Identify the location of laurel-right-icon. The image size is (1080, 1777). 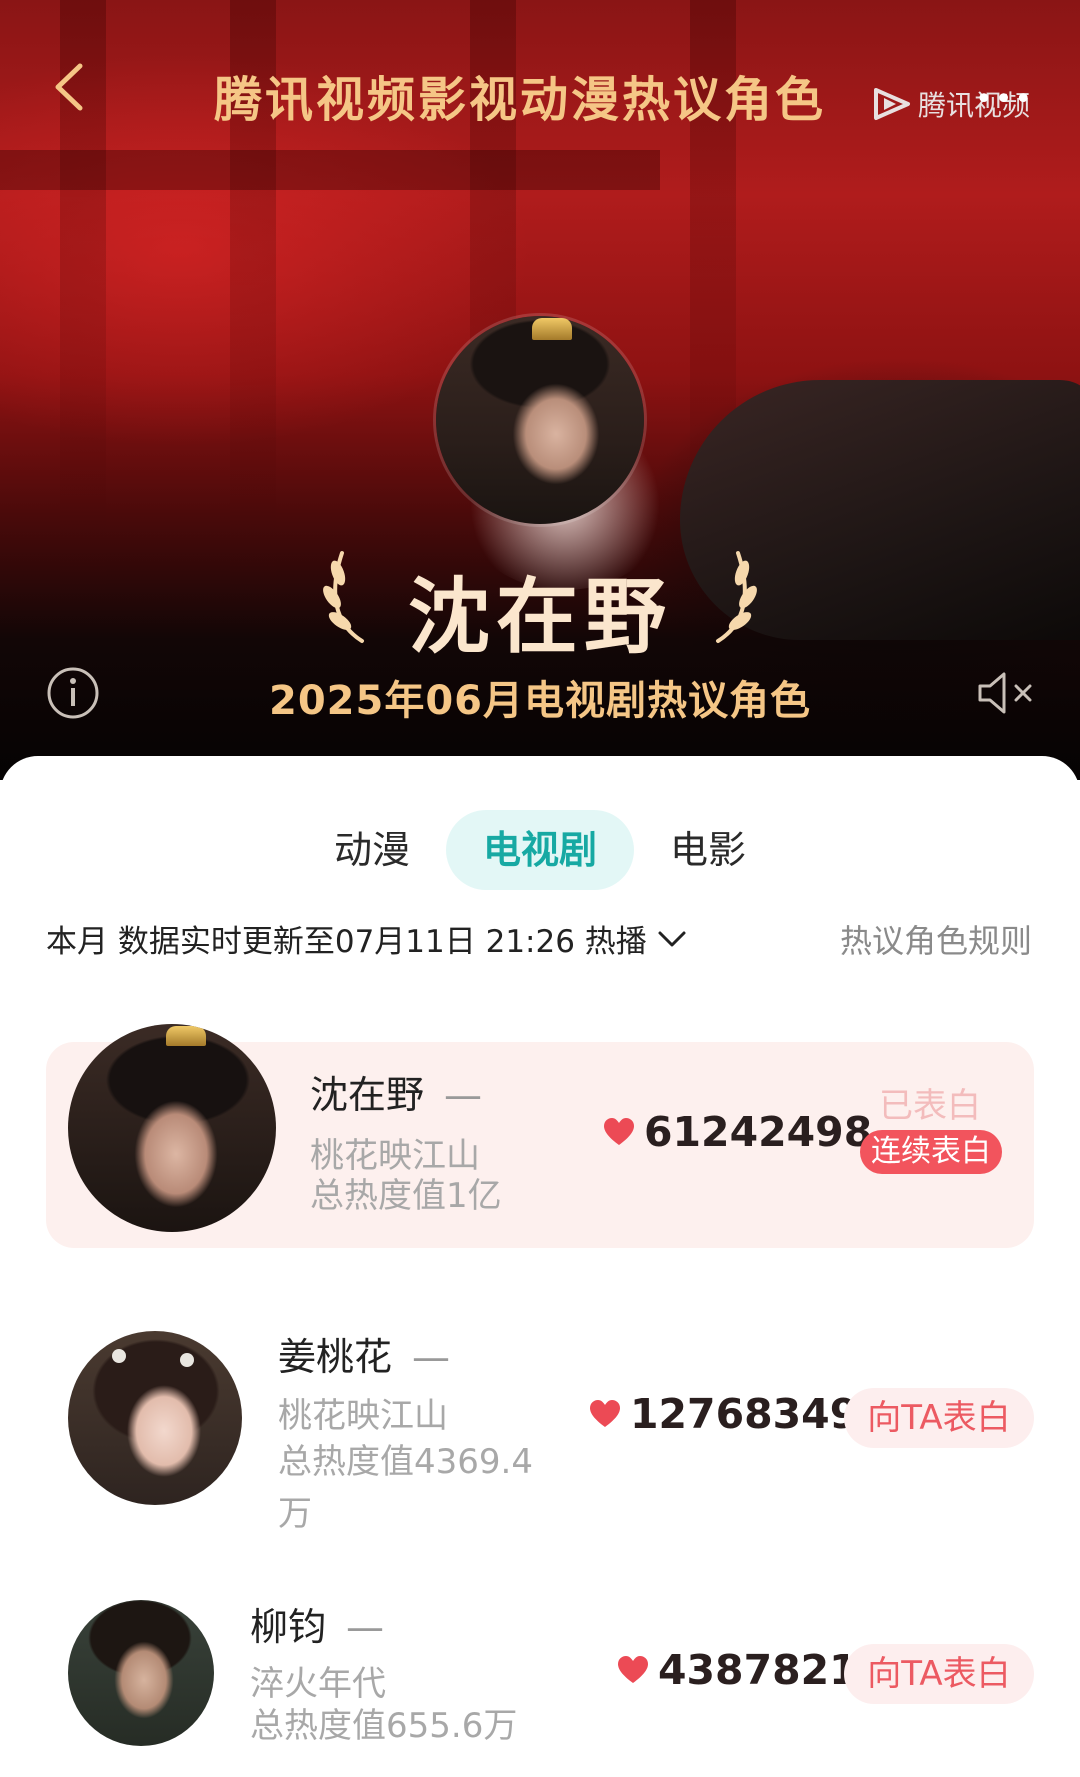
(736, 597).